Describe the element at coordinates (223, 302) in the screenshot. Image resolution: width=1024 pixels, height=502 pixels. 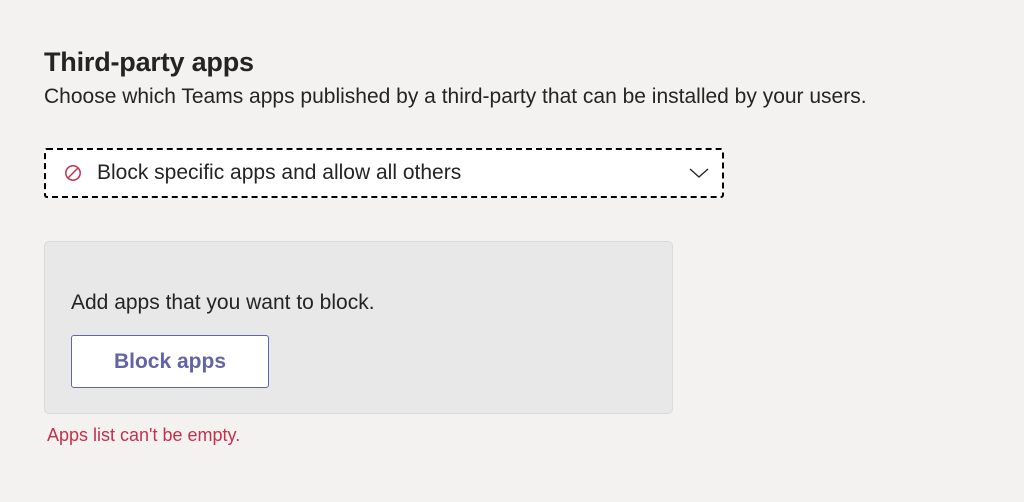
I see `panel-instruction: Add apps that you want to block.` at that location.